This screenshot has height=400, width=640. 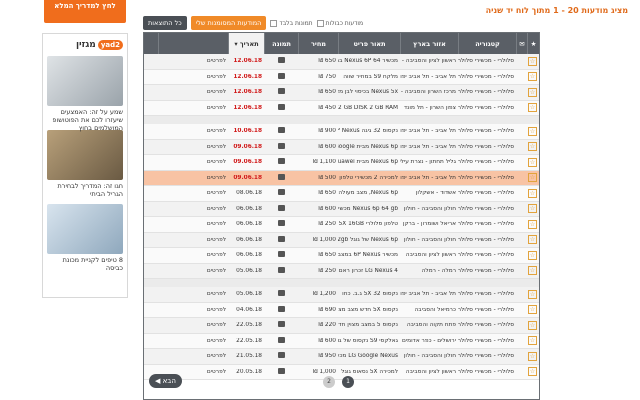 What do you see at coordinates (327, 255) in the screenshot?
I see `price-cell: 650 ₪` at bounding box center [327, 255].